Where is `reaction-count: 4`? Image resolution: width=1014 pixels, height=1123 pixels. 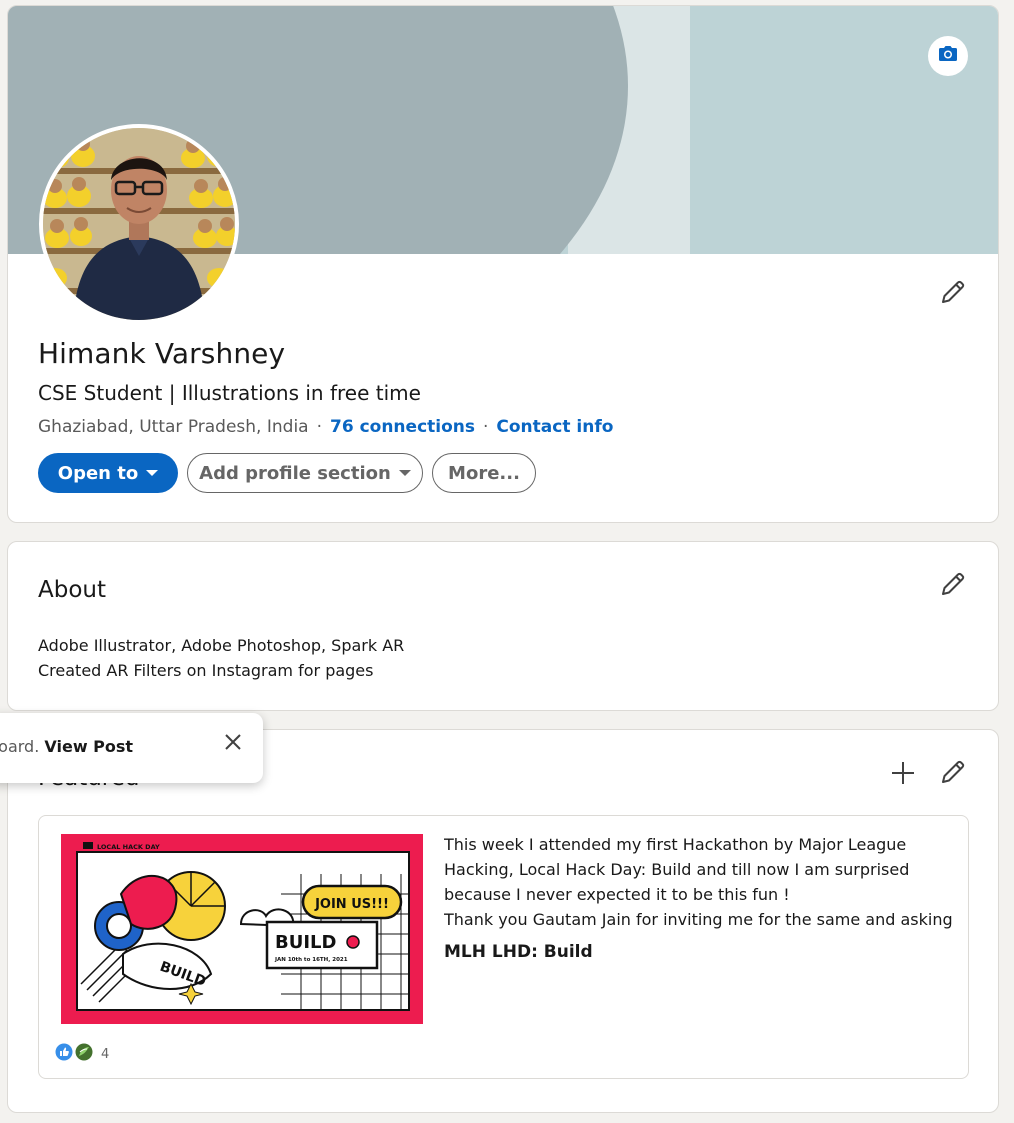
reaction-count: 4 is located at coordinates (105, 1054).